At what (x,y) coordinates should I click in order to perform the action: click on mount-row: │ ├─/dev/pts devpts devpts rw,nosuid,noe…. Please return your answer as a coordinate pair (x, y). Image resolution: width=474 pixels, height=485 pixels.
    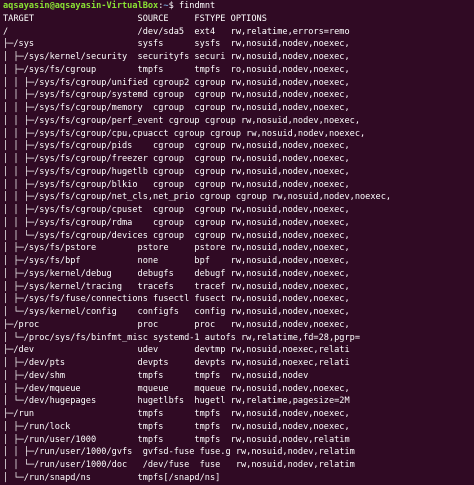
    Looking at the image, I should click on (176, 363).